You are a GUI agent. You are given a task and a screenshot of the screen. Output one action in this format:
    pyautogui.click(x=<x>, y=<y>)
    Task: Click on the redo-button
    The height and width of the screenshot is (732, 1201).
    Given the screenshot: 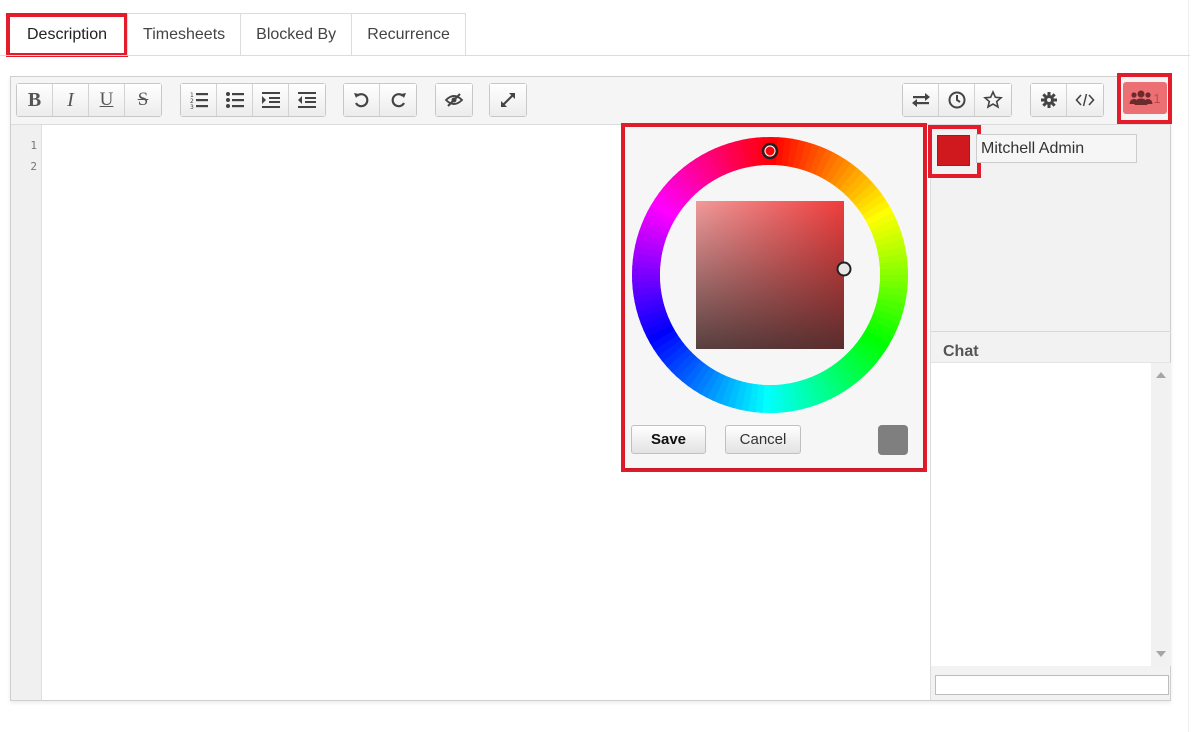 What is the action you would take?
    pyautogui.click(x=398, y=100)
    